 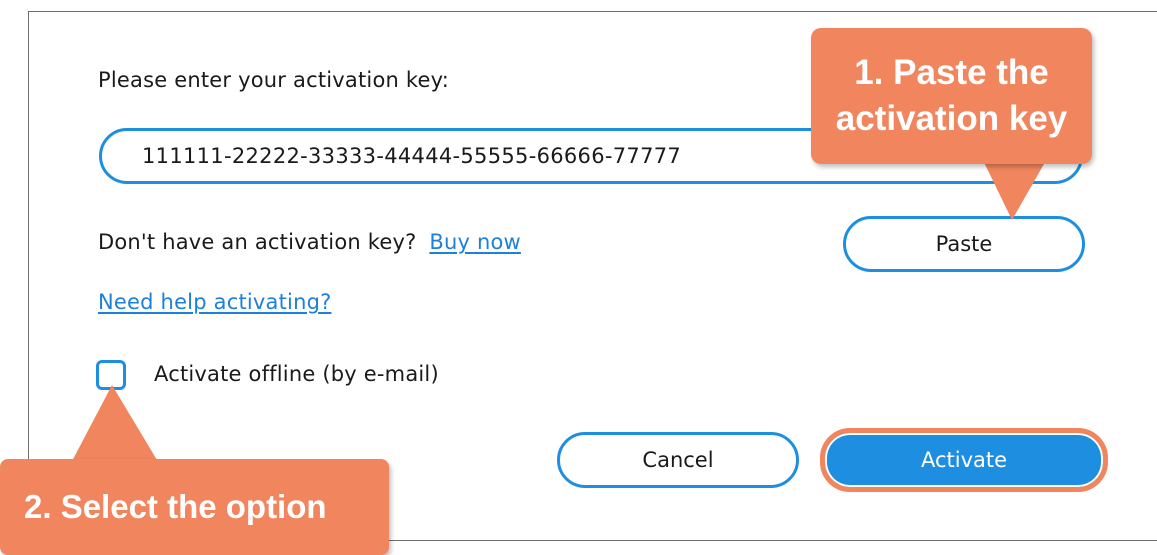 I want to click on need-help-link: Need help activating?, so click(x=214, y=302).